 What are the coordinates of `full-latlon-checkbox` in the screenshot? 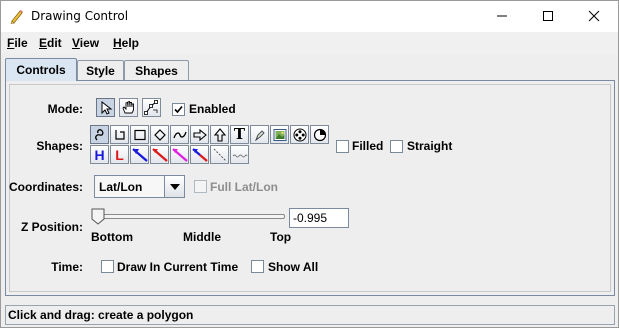 It's located at (200, 186).